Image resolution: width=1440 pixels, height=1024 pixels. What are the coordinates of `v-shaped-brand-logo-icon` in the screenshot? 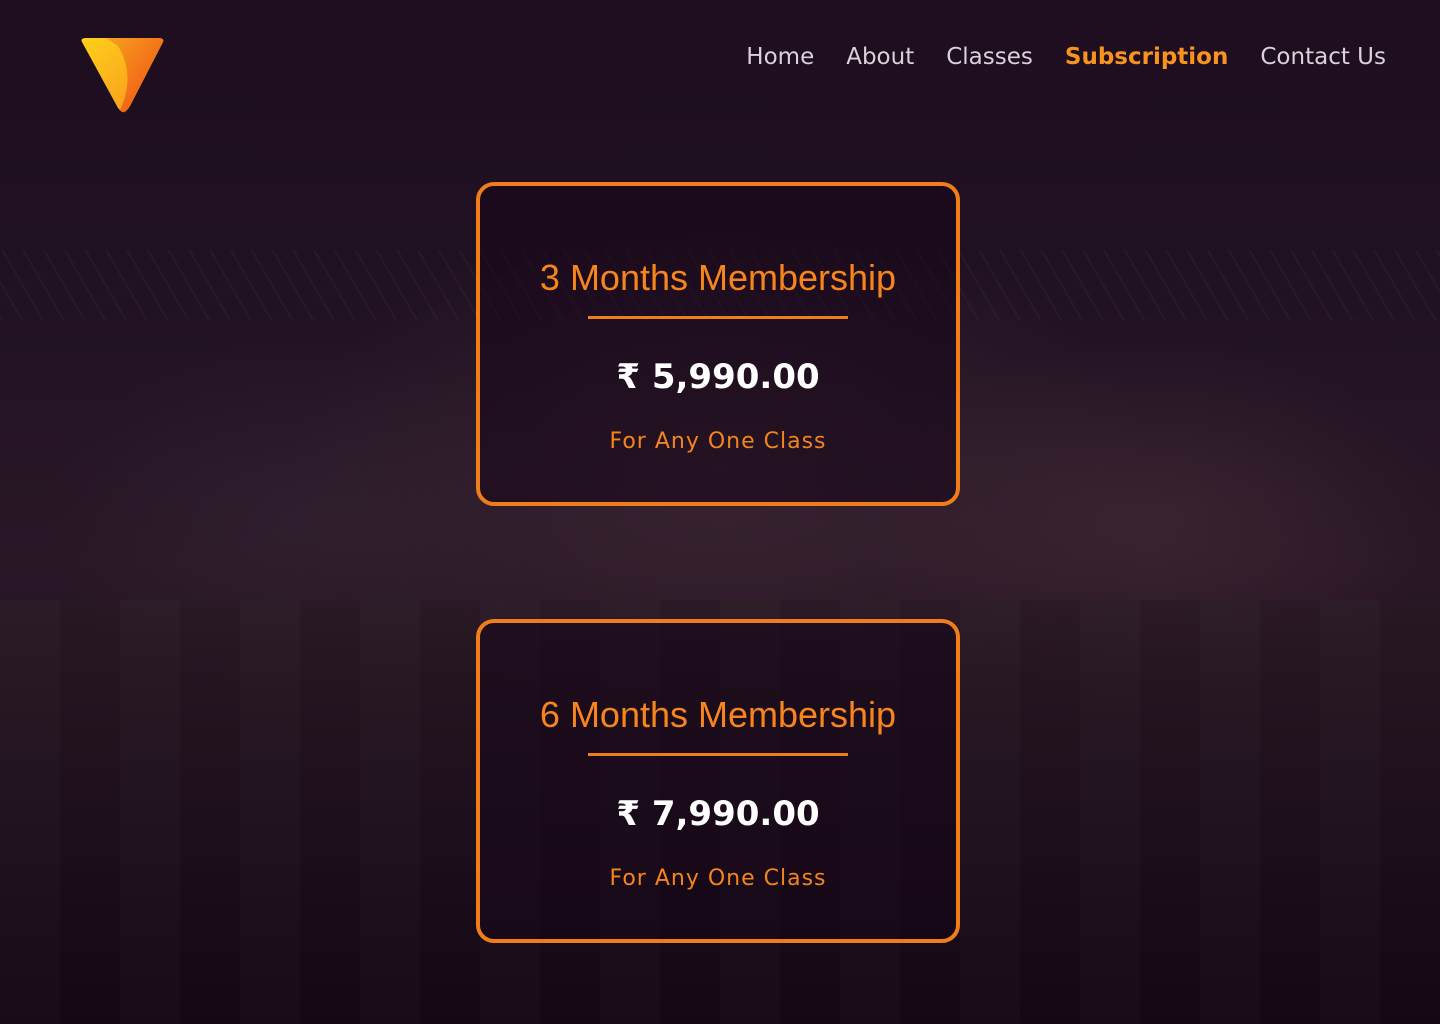 It's located at (122, 75).